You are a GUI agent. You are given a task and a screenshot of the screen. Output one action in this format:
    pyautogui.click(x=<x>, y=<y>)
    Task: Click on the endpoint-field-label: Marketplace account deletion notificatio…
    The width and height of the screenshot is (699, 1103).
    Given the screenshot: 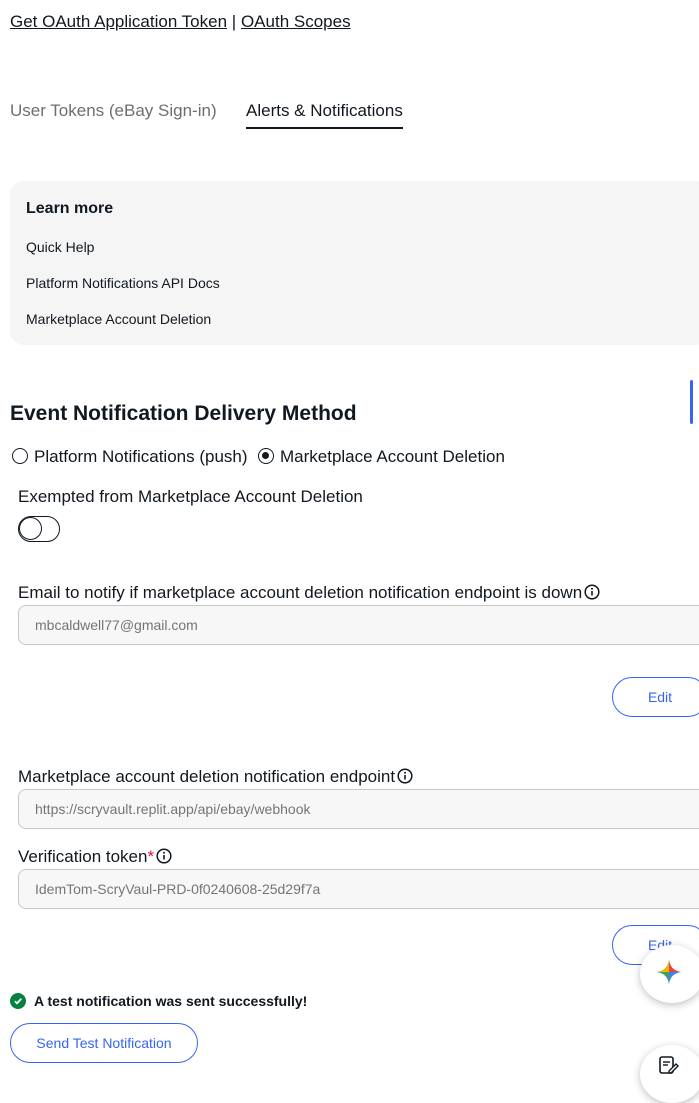 What is the action you would take?
    pyautogui.click(x=207, y=776)
    